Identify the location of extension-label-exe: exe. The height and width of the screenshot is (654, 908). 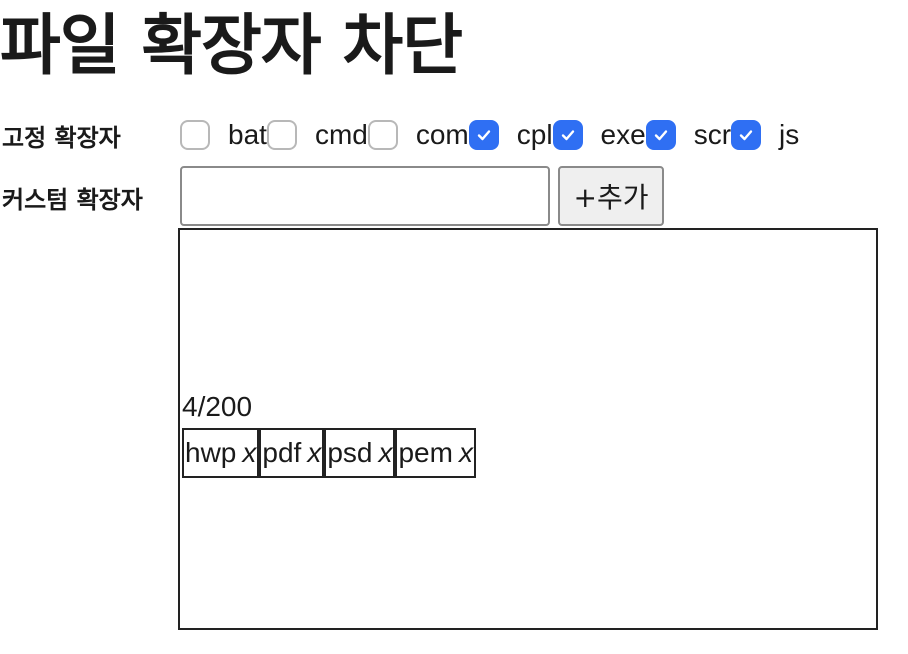
(623, 134).